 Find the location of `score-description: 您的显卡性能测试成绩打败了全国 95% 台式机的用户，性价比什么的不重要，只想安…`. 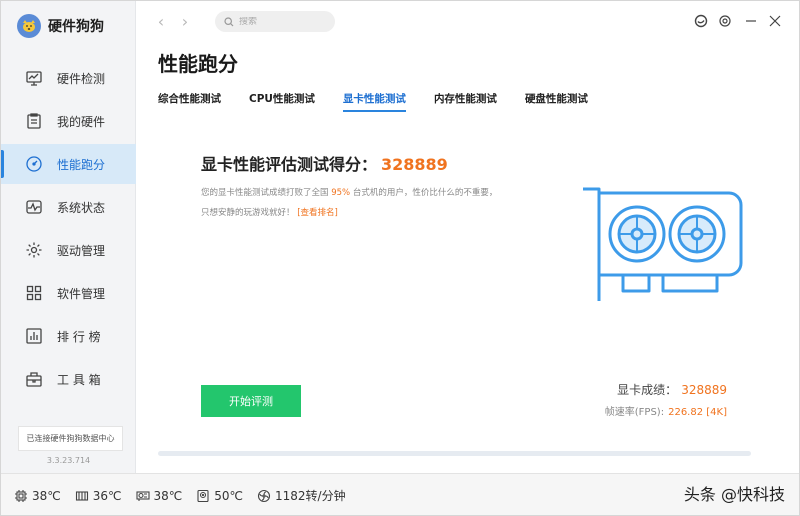

score-description: 您的显卡性能测试成绩打败了全国 95% 台式机的用户，性价比什么的不重要，只想安… is located at coordinates (351, 203).